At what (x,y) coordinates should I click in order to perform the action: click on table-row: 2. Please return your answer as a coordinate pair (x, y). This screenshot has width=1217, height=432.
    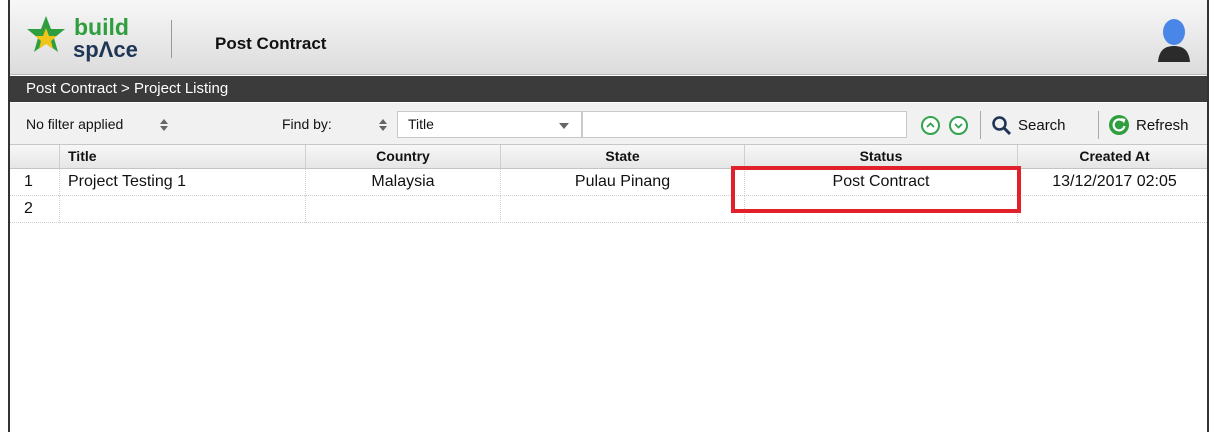
    Looking at the image, I should click on (608, 209).